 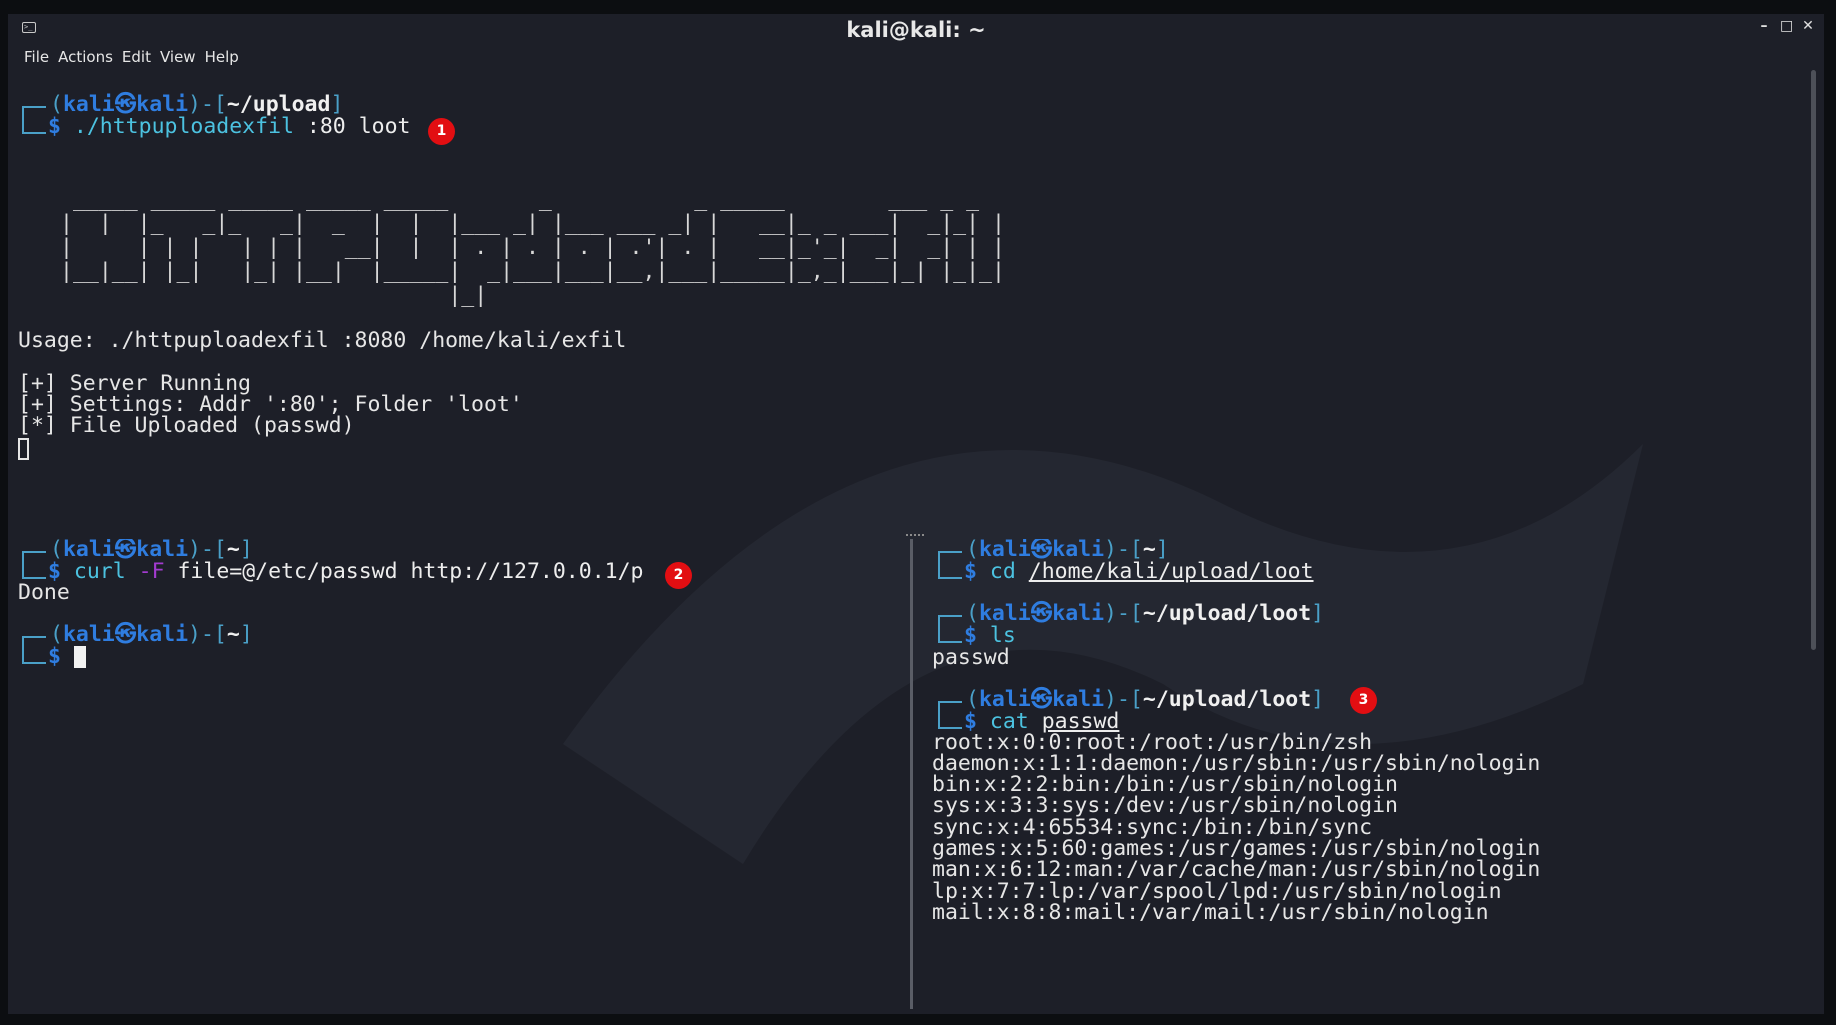 What do you see at coordinates (678, 575) in the screenshot?
I see `step-badge-2: 2` at bounding box center [678, 575].